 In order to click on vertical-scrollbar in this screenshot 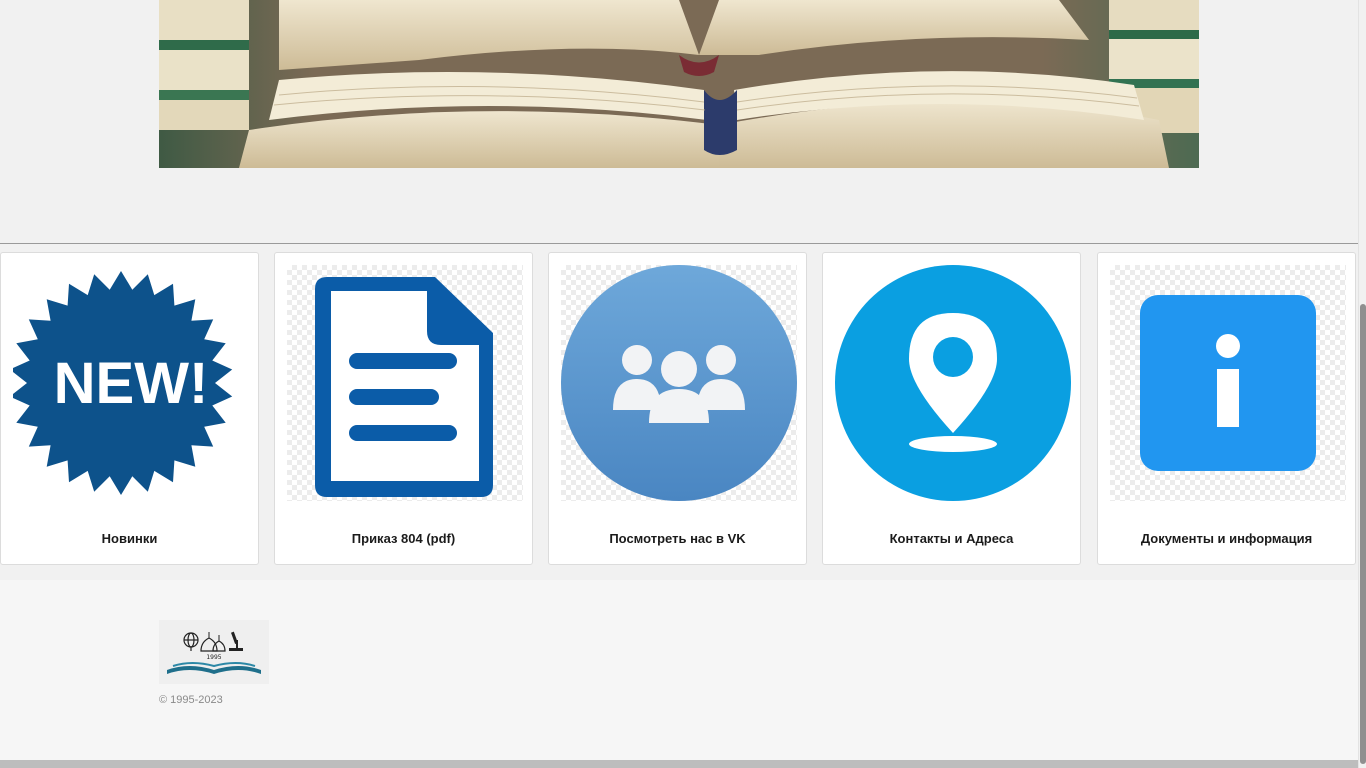, I will do `click(1362, 384)`.